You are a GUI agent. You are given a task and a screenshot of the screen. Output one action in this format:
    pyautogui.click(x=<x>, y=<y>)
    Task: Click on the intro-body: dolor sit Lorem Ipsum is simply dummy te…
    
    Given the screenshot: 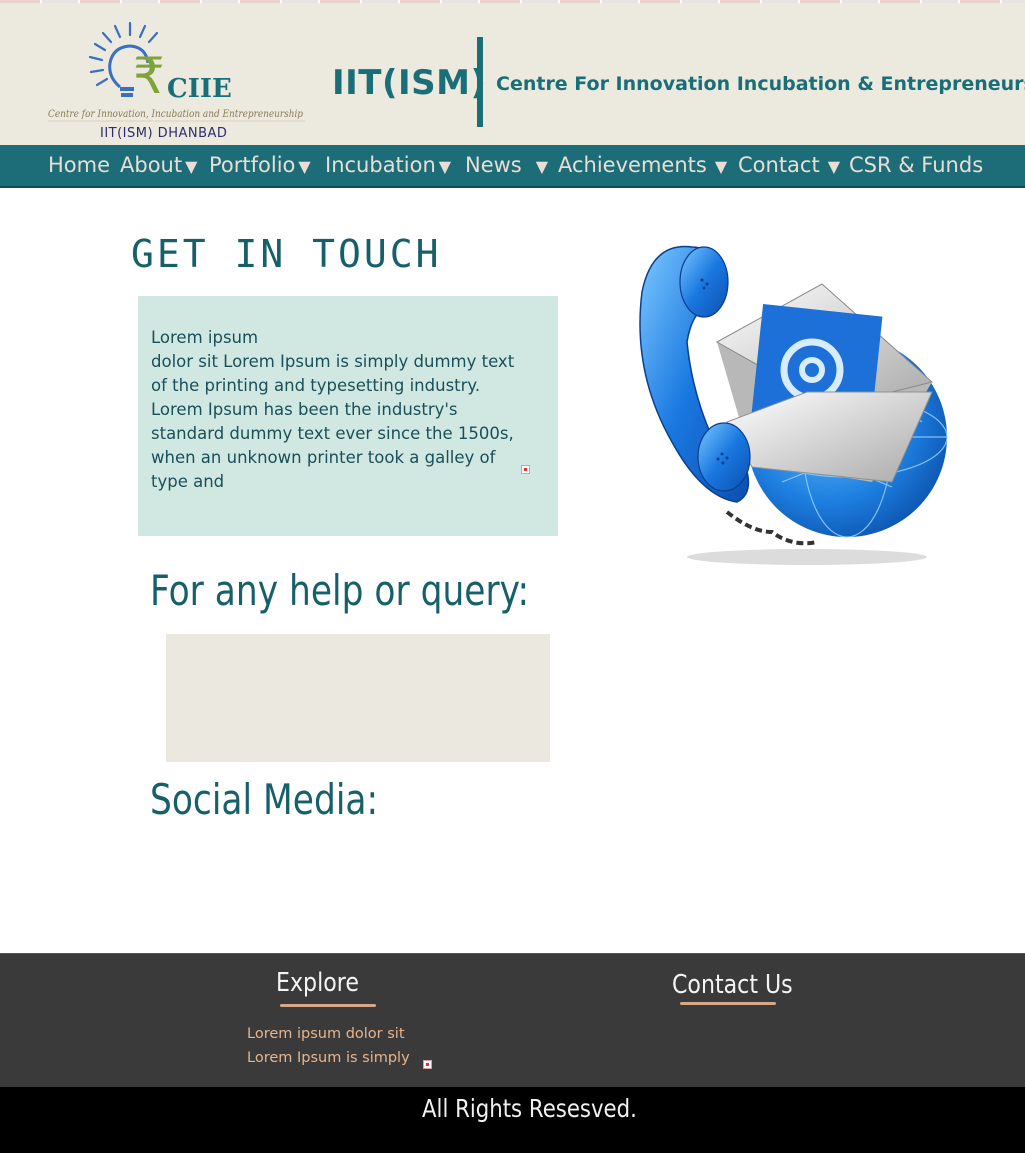 What is the action you would take?
    pyautogui.click(x=333, y=421)
    